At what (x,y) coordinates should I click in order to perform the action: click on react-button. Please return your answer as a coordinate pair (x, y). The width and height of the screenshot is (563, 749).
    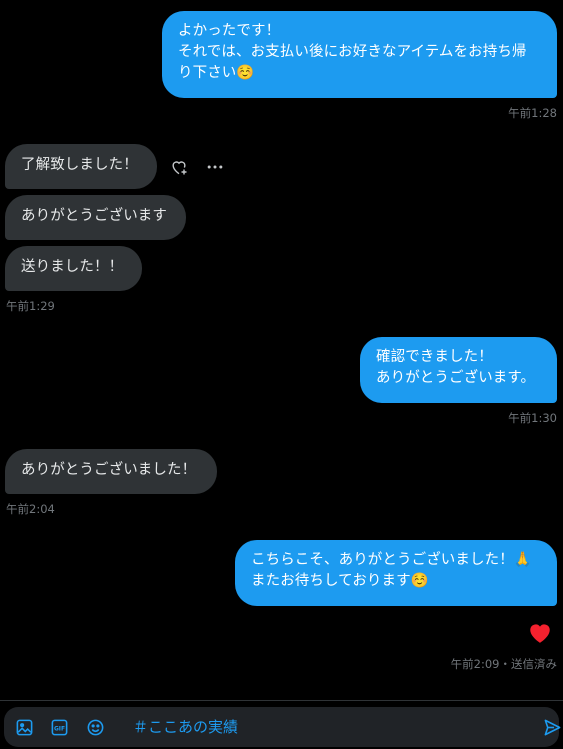
    Looking at the image, I should click on (179, 167).